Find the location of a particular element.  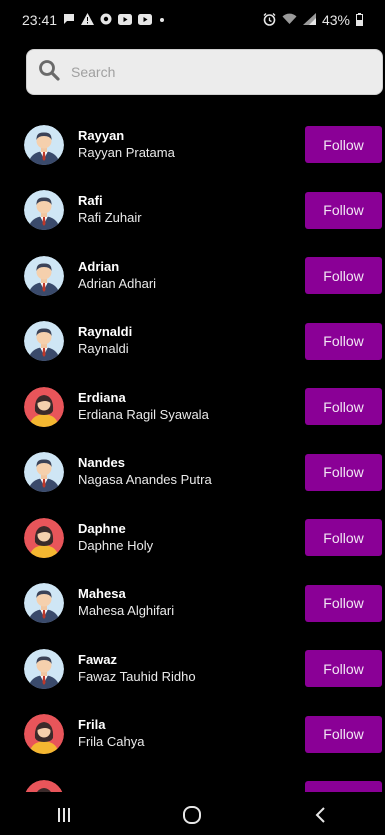

warning-icon is located at coordinates (88, 20).